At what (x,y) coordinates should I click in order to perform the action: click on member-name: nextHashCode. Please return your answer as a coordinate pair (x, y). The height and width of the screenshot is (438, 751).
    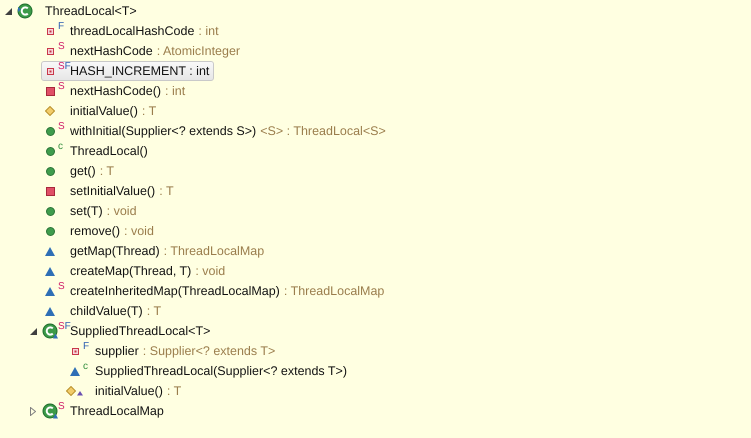
    Looking at the image, I should click on (111, 51).